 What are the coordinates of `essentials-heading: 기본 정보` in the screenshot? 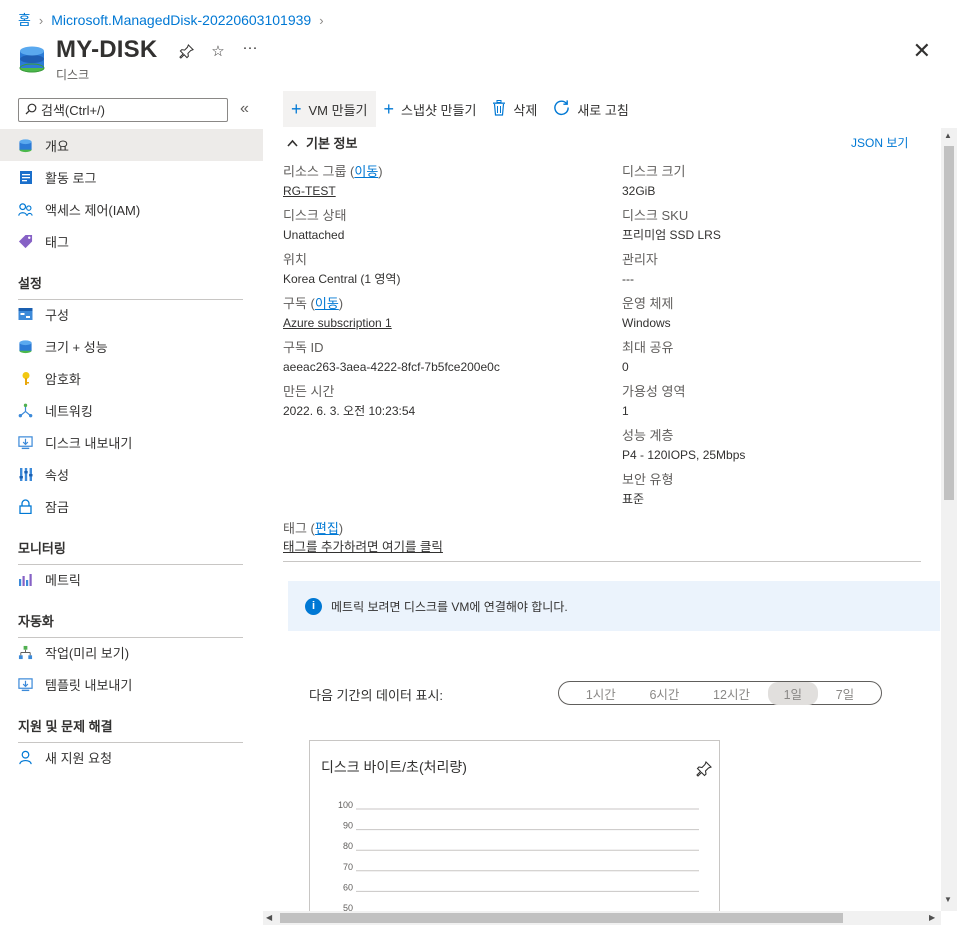 It's located at (332, 143).